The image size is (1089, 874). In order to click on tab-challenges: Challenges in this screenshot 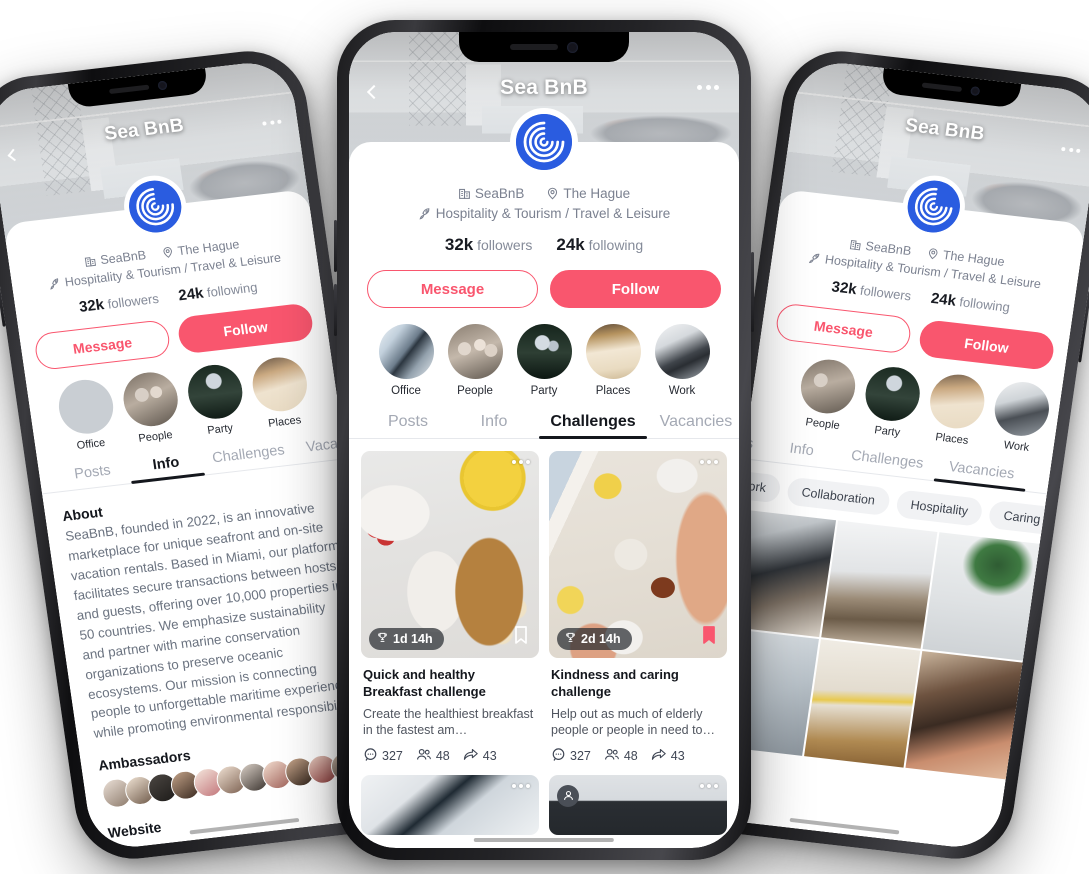, I will do `click(593, 426)`.